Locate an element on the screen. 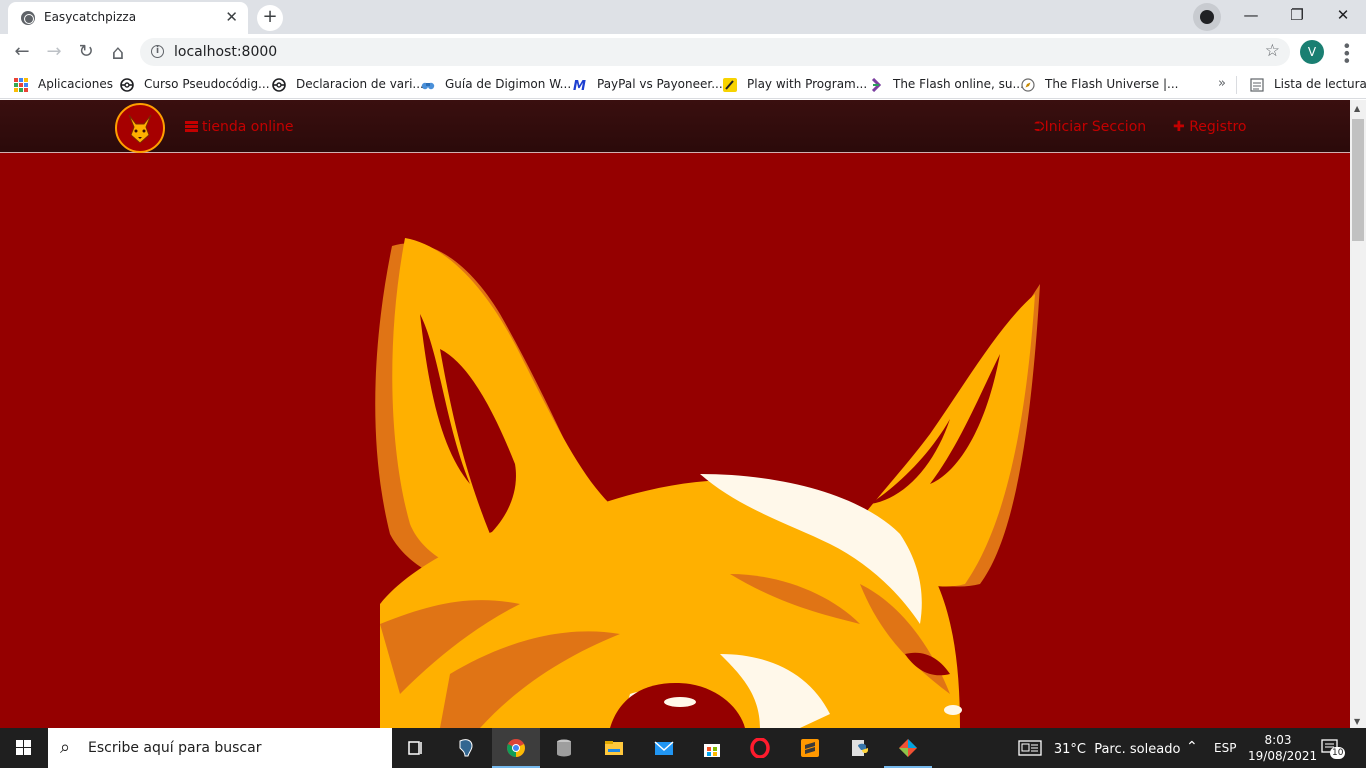 This screenshot has height=781, width=1366. info-icon: i is located at coordinates (157, 51).